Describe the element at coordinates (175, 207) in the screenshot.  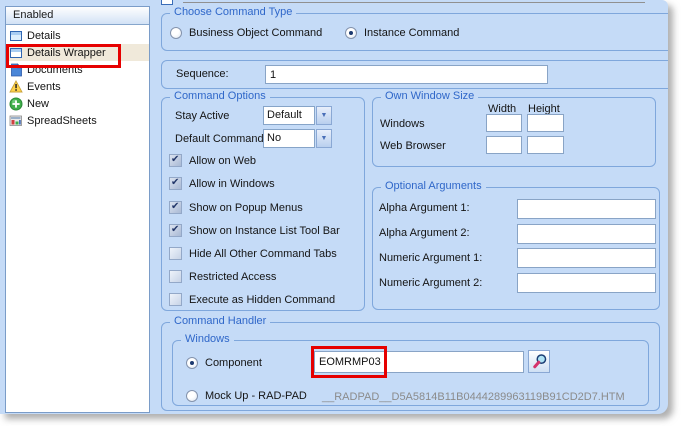
I see `checkbox-show-on-popup-menus` at that location.